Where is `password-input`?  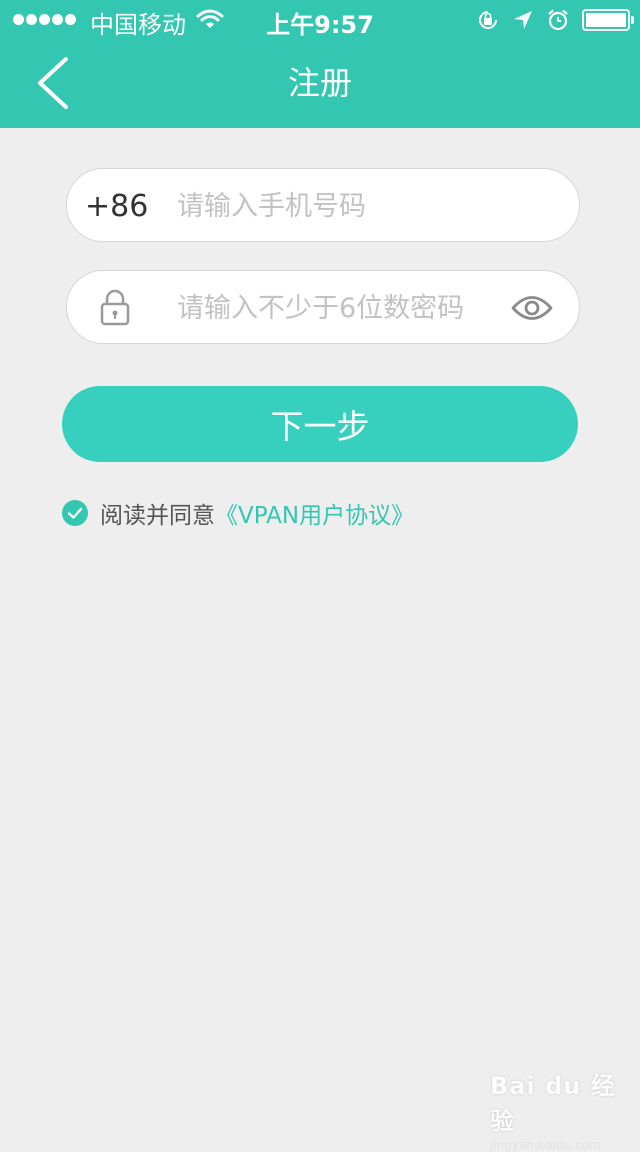 password-input is located at coordinates (327, 308).